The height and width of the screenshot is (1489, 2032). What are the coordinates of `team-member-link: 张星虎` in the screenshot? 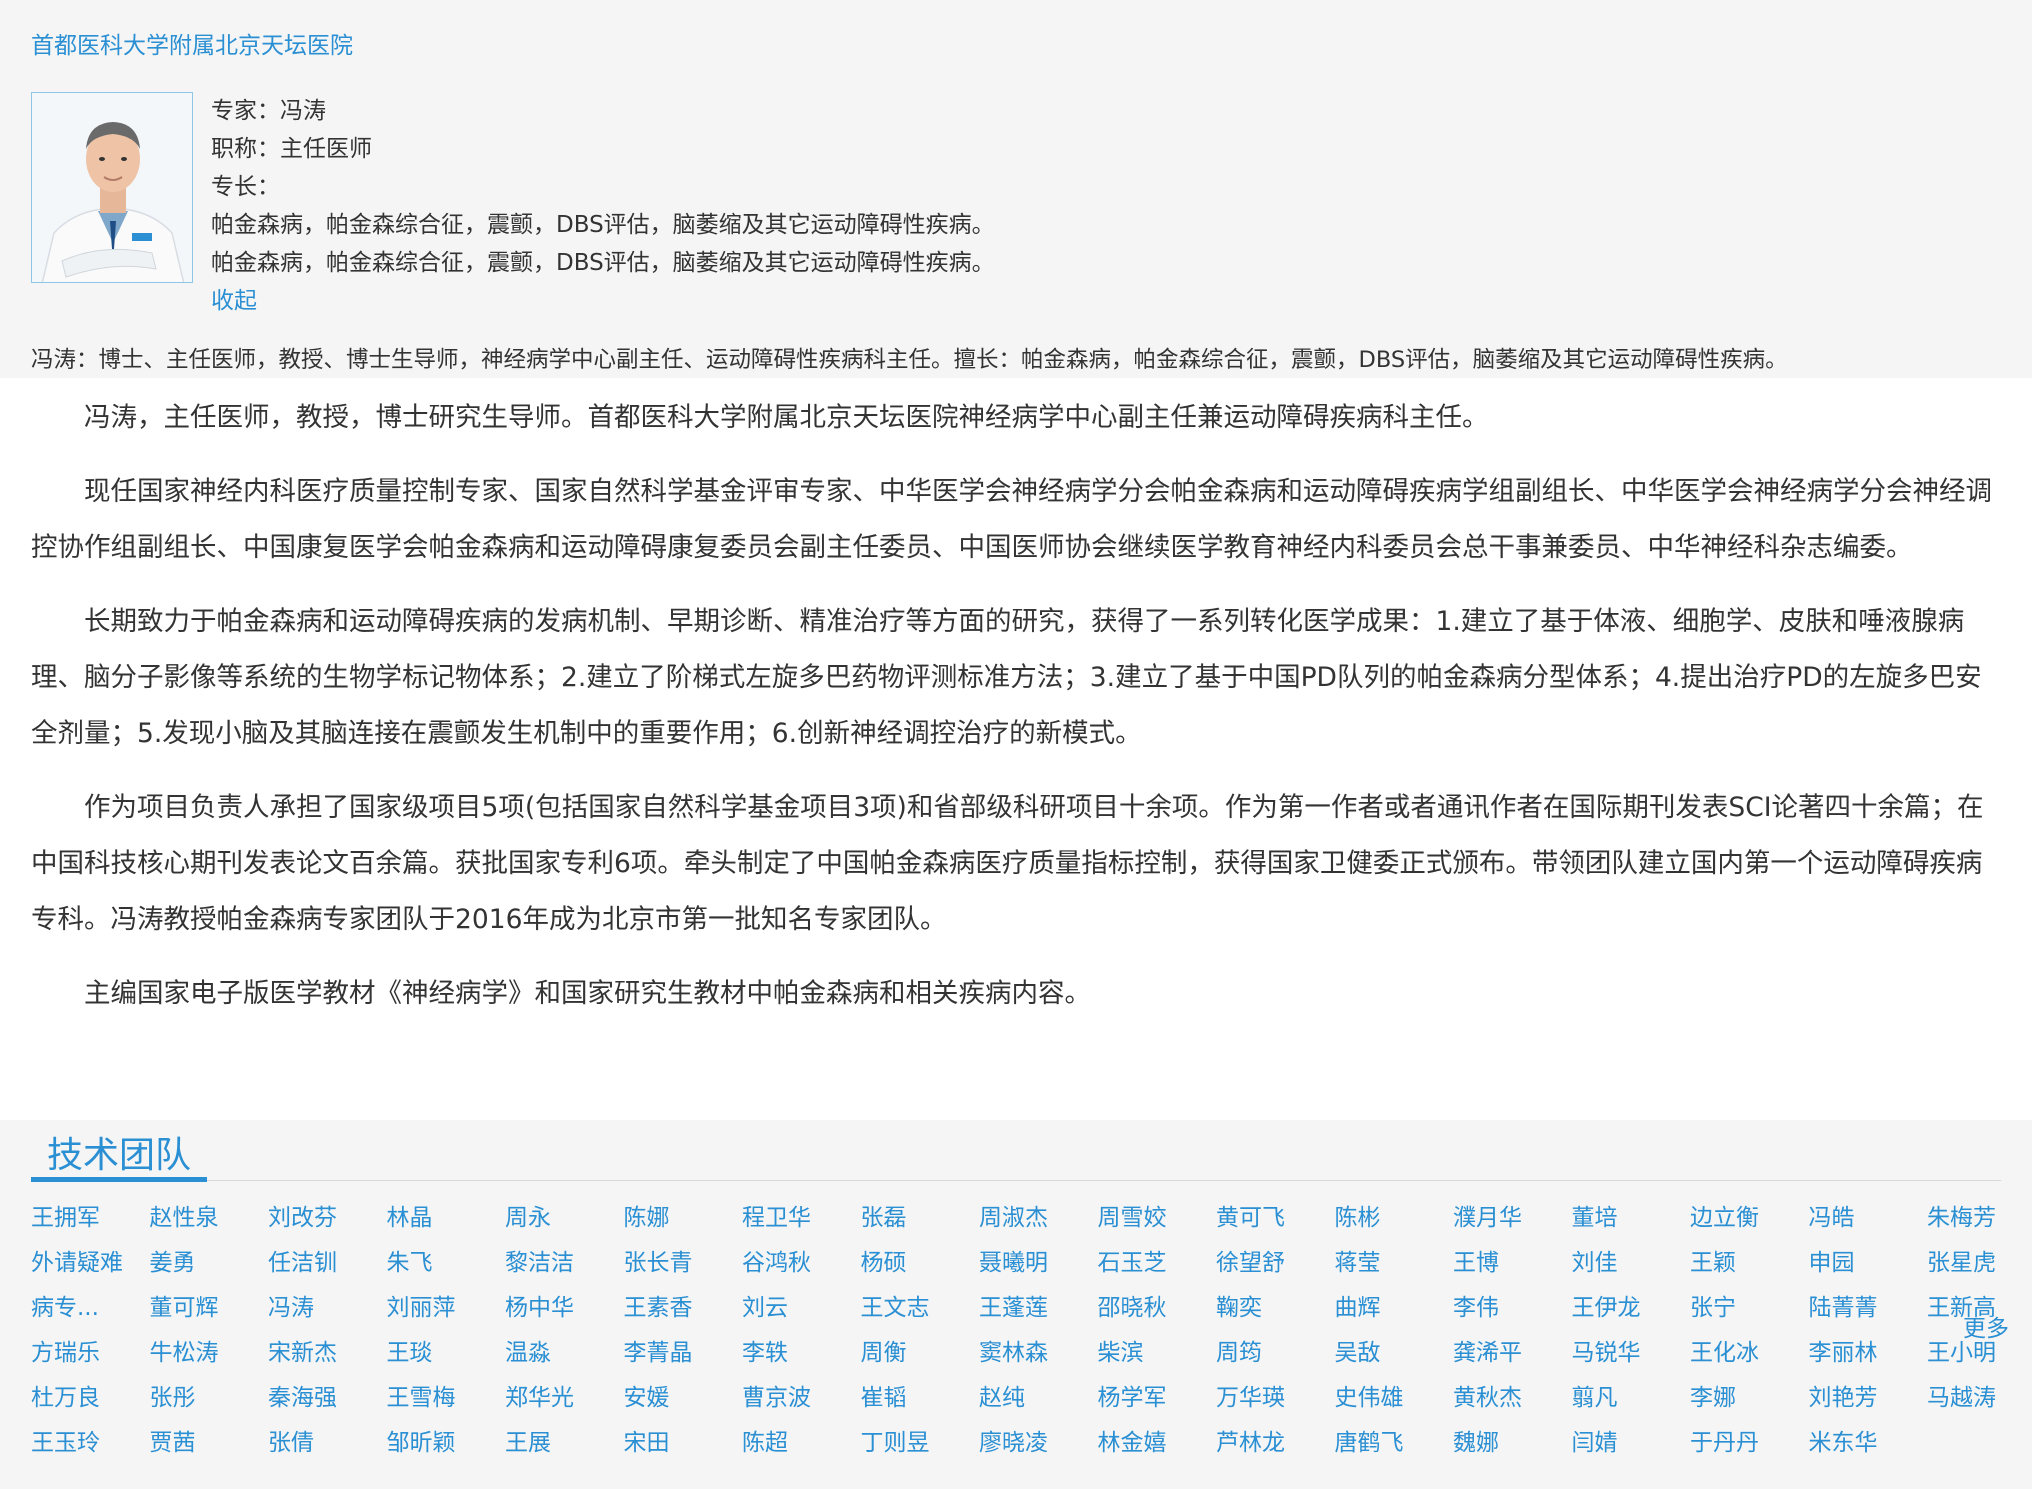 It's located at (1961, 1263).